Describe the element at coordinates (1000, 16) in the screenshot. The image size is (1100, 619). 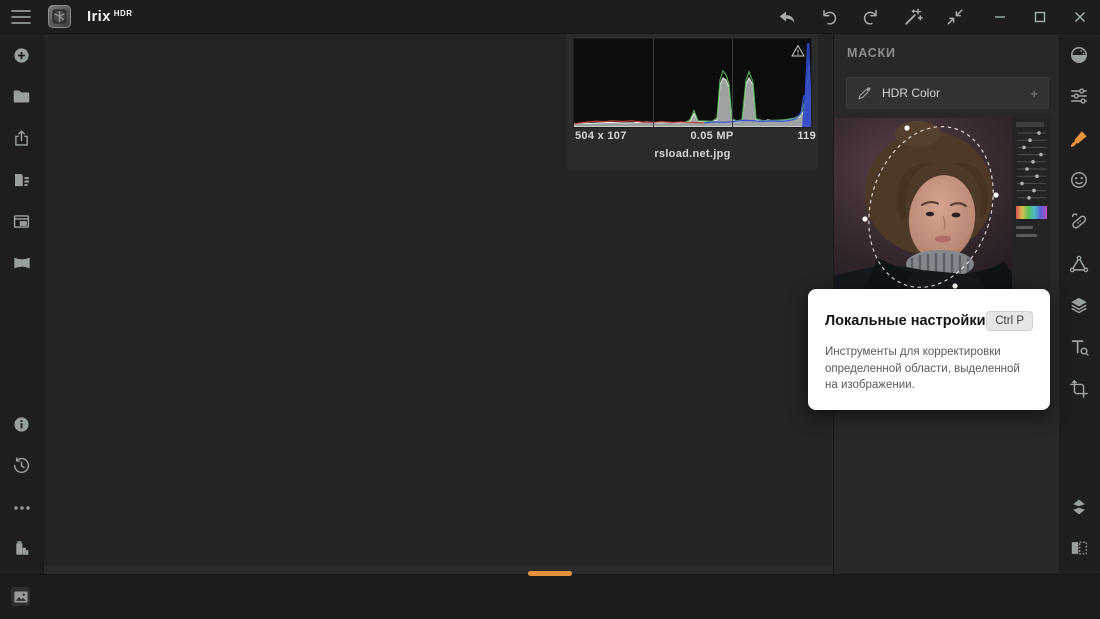
I see `minimize-button` at that location.